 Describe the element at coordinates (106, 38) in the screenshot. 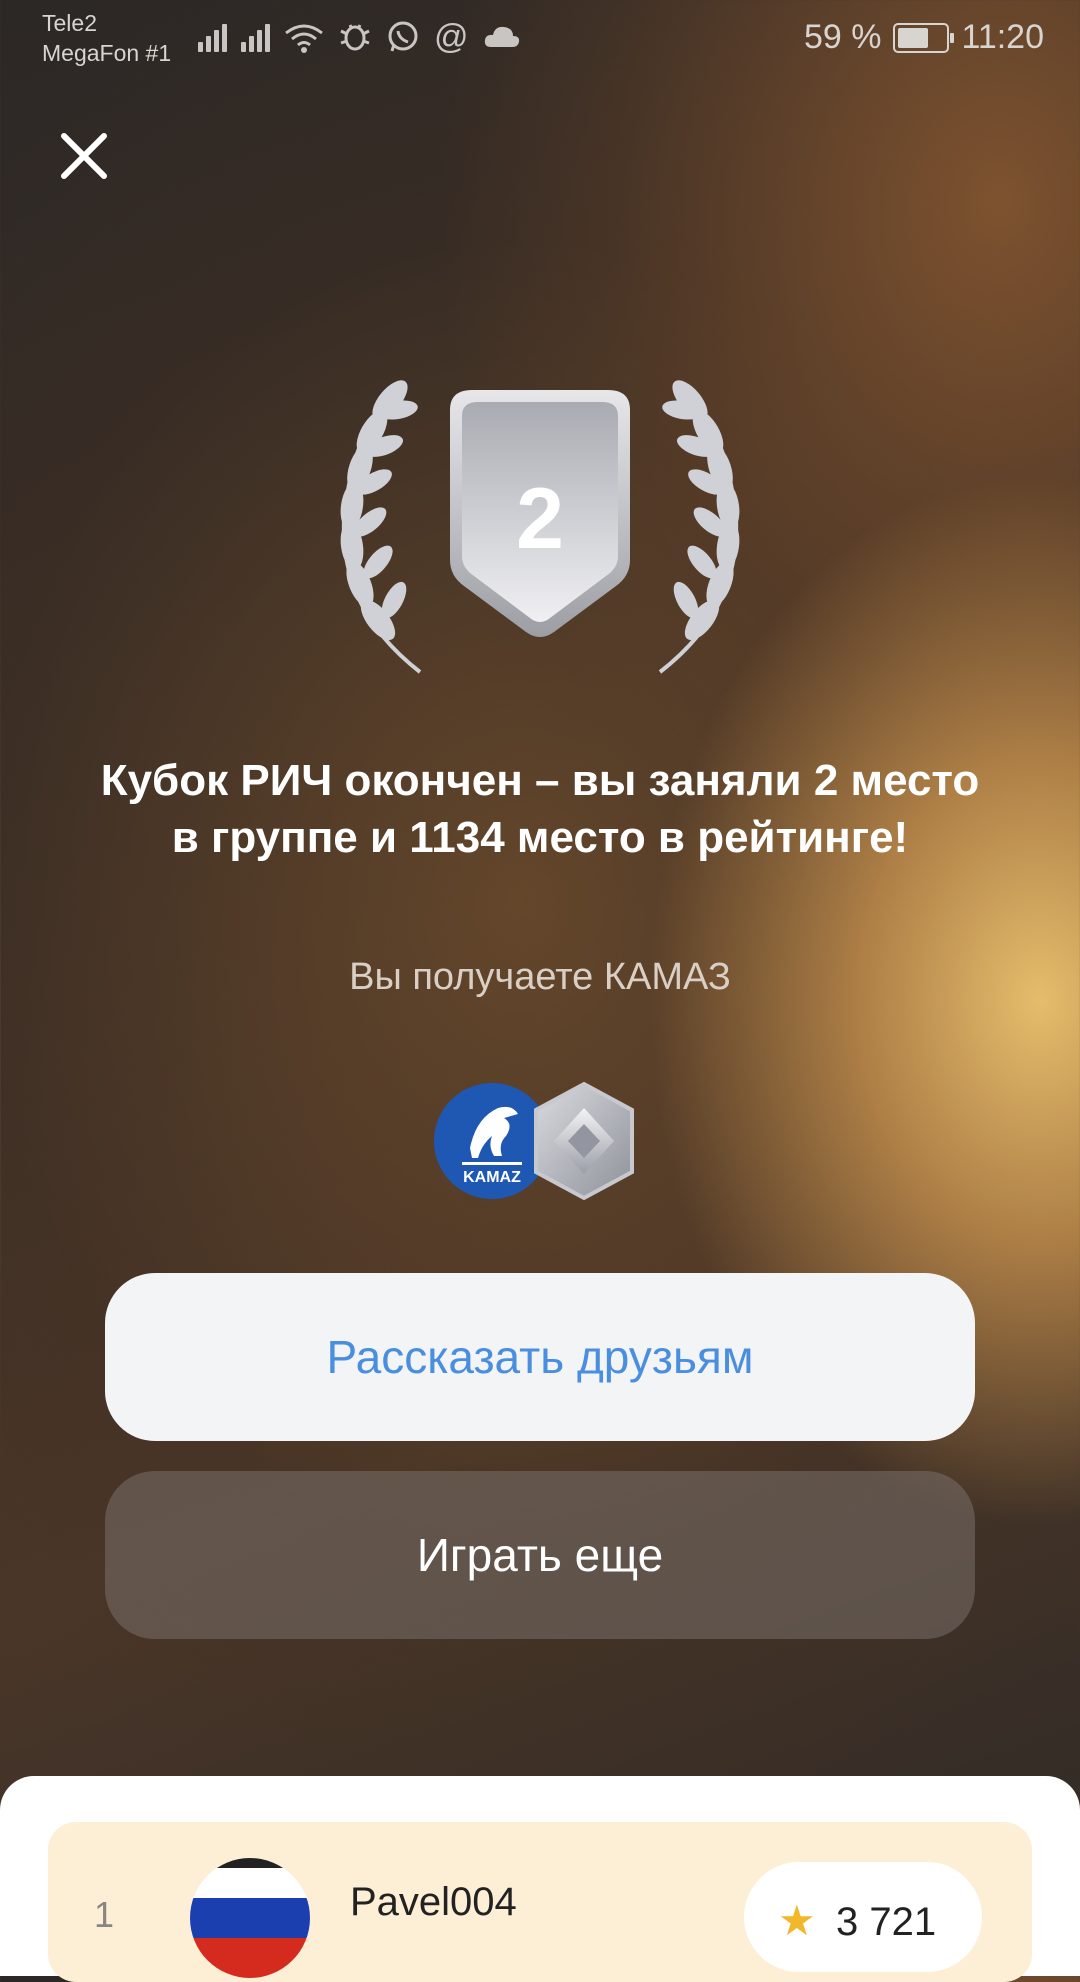

I see `carrier-info: Tele2 MegaFon #1` at that location.